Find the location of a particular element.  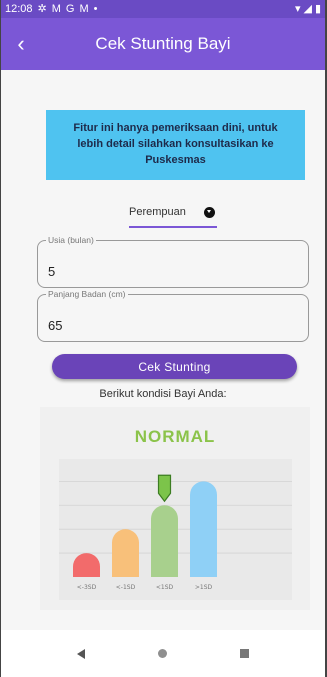

home-nav-icon is located at coordinates (162, 653).